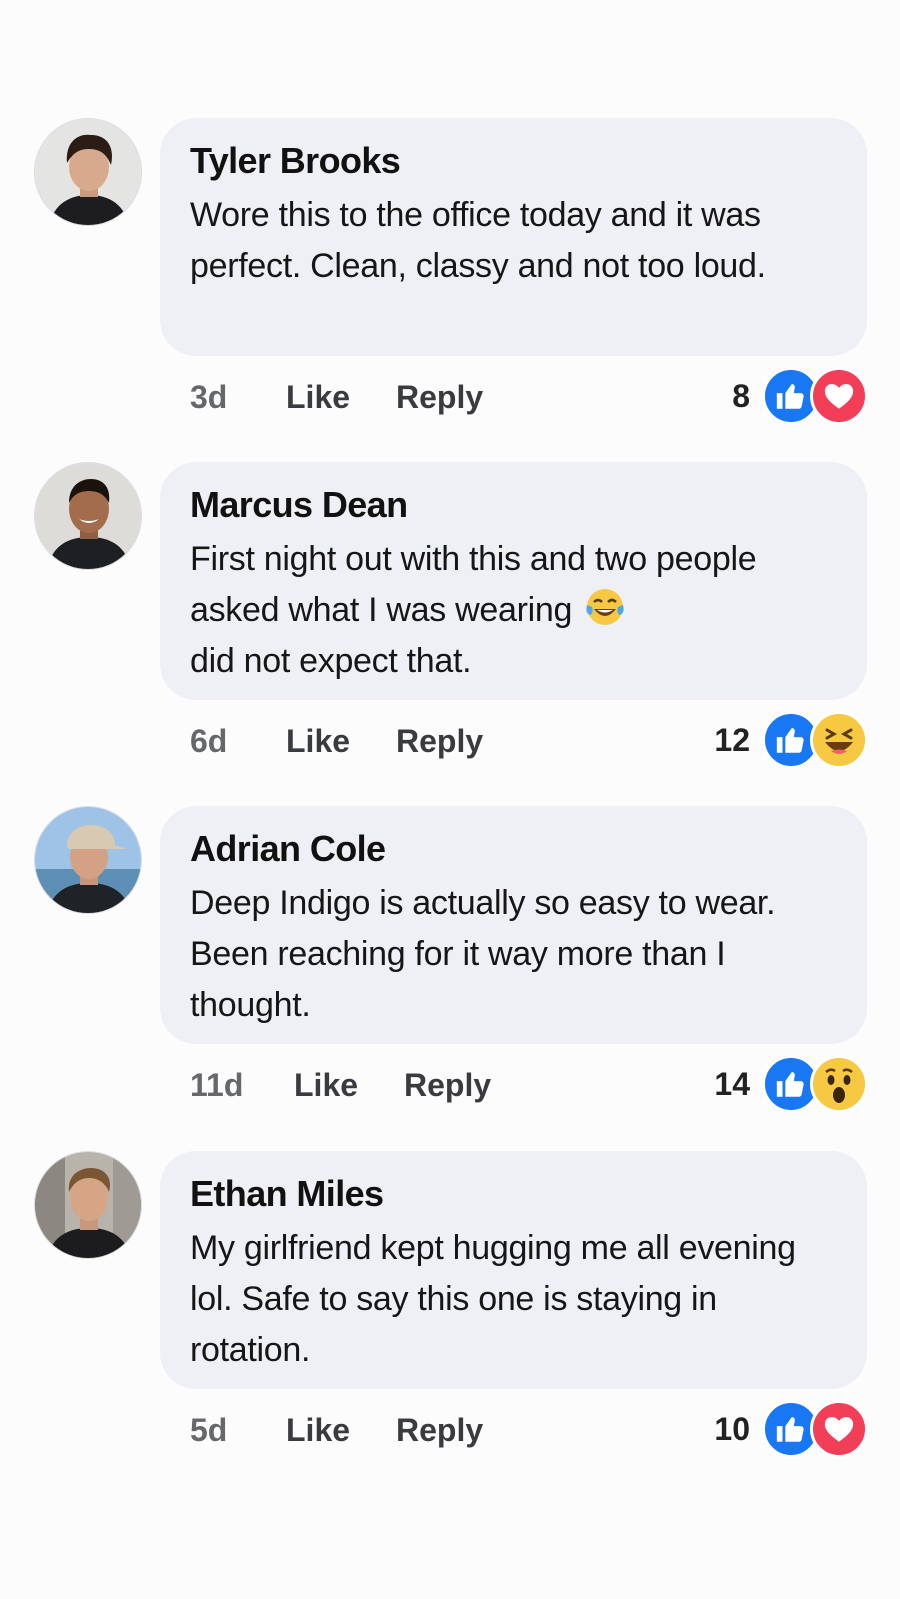  I want to click on reaction-count: 8, so click(741, 395).